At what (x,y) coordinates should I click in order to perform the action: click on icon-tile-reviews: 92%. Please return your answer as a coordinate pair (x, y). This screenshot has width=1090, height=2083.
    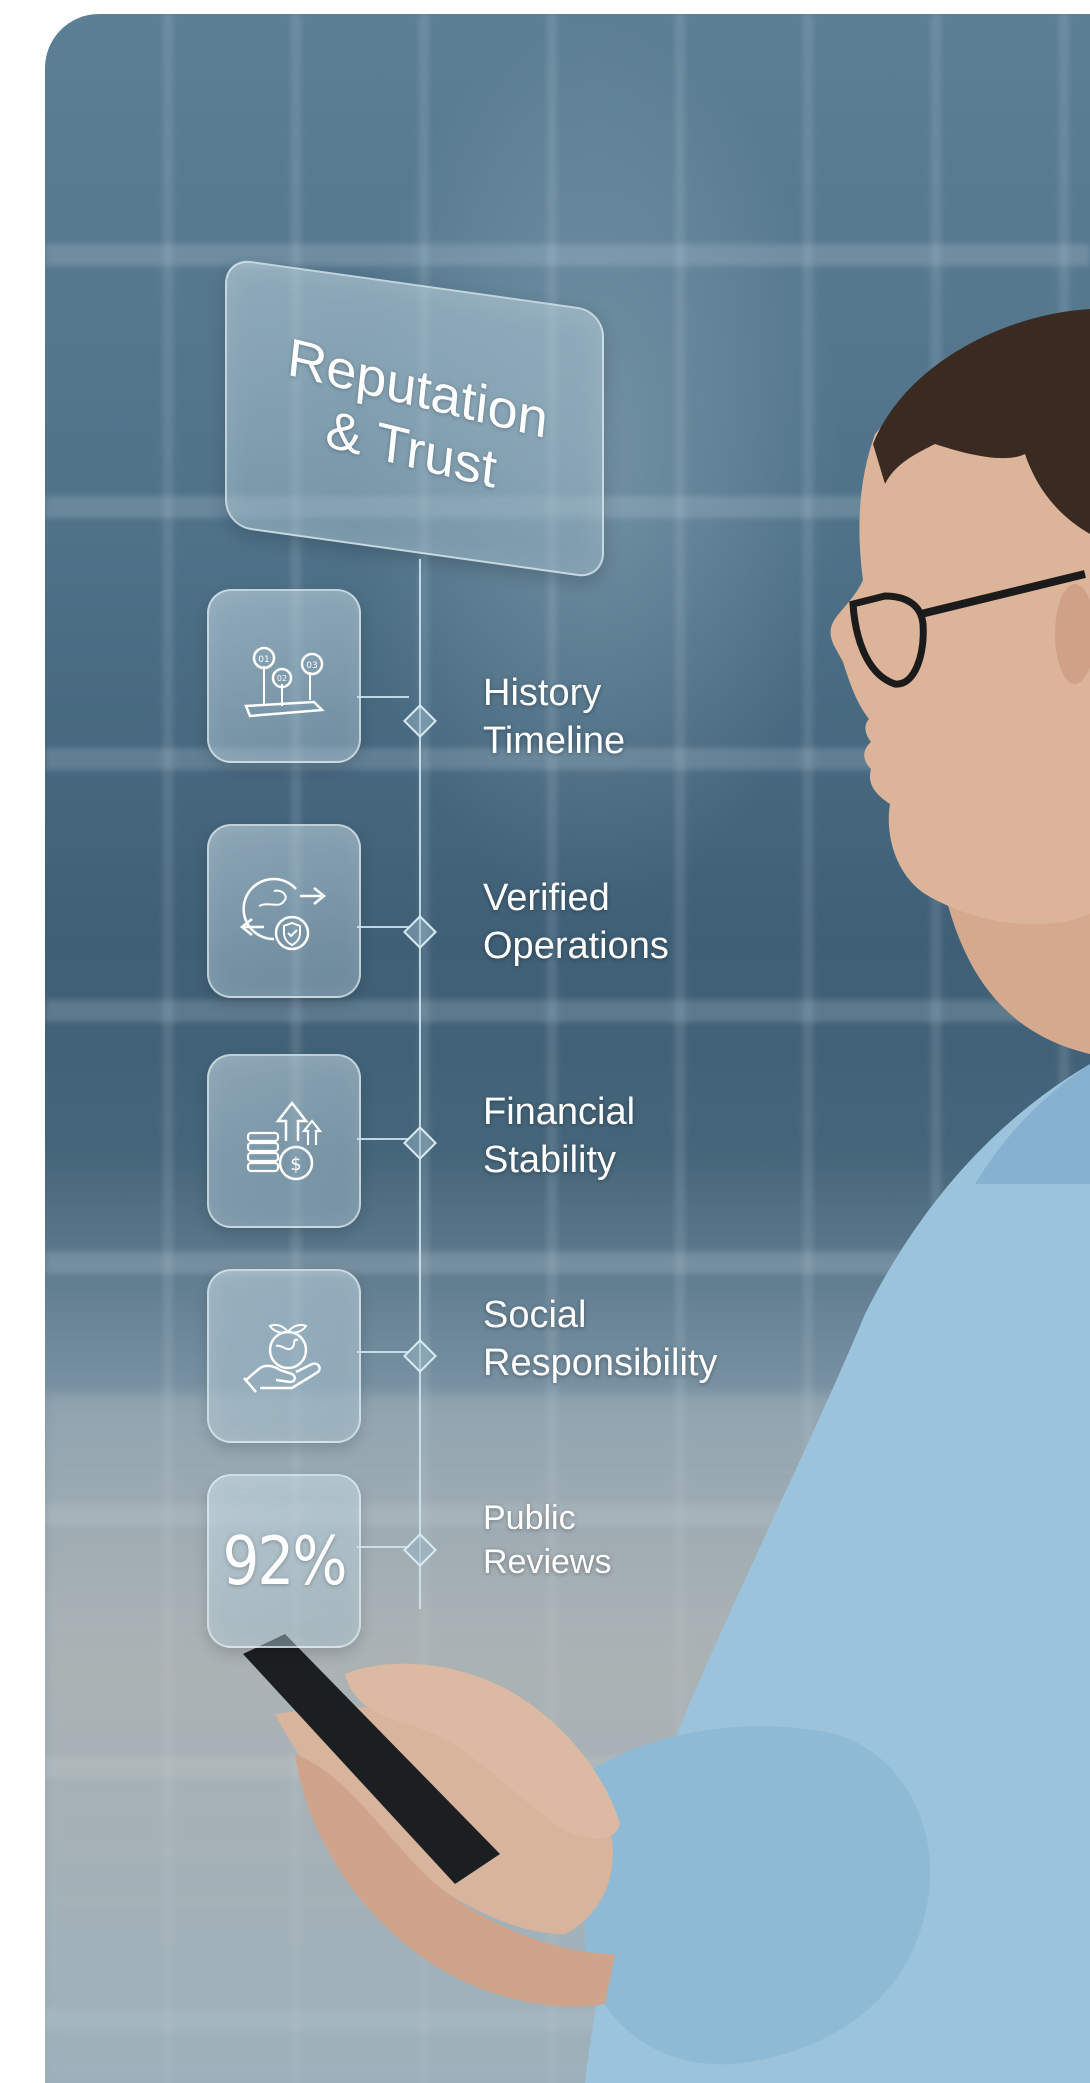
    Looking at the image, I should click on (284, 1561).